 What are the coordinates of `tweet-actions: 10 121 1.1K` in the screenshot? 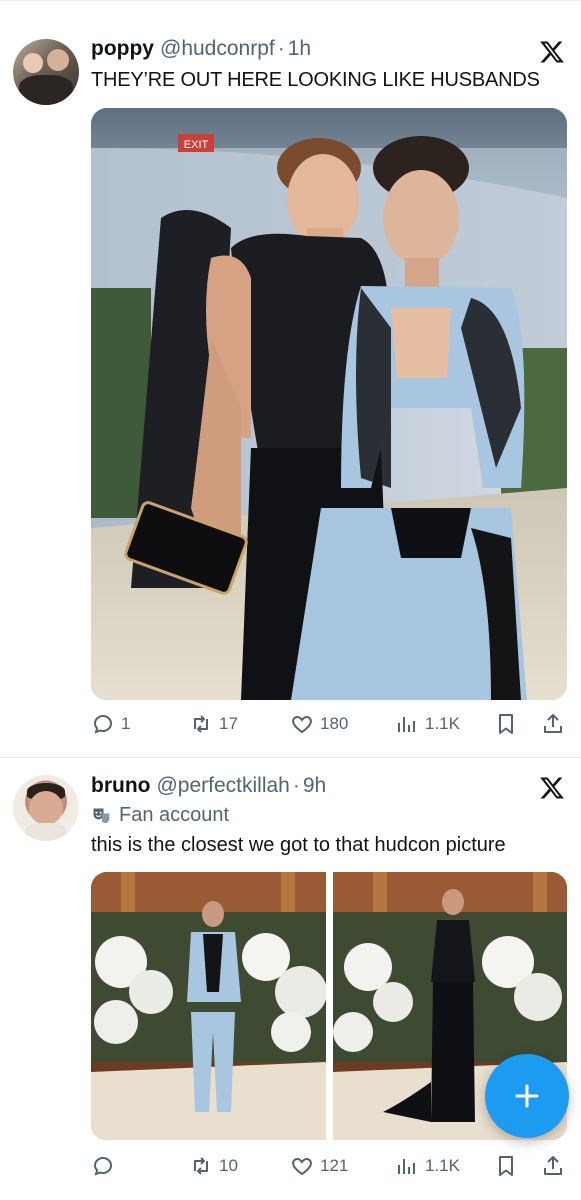 It's located at (329, 1166).